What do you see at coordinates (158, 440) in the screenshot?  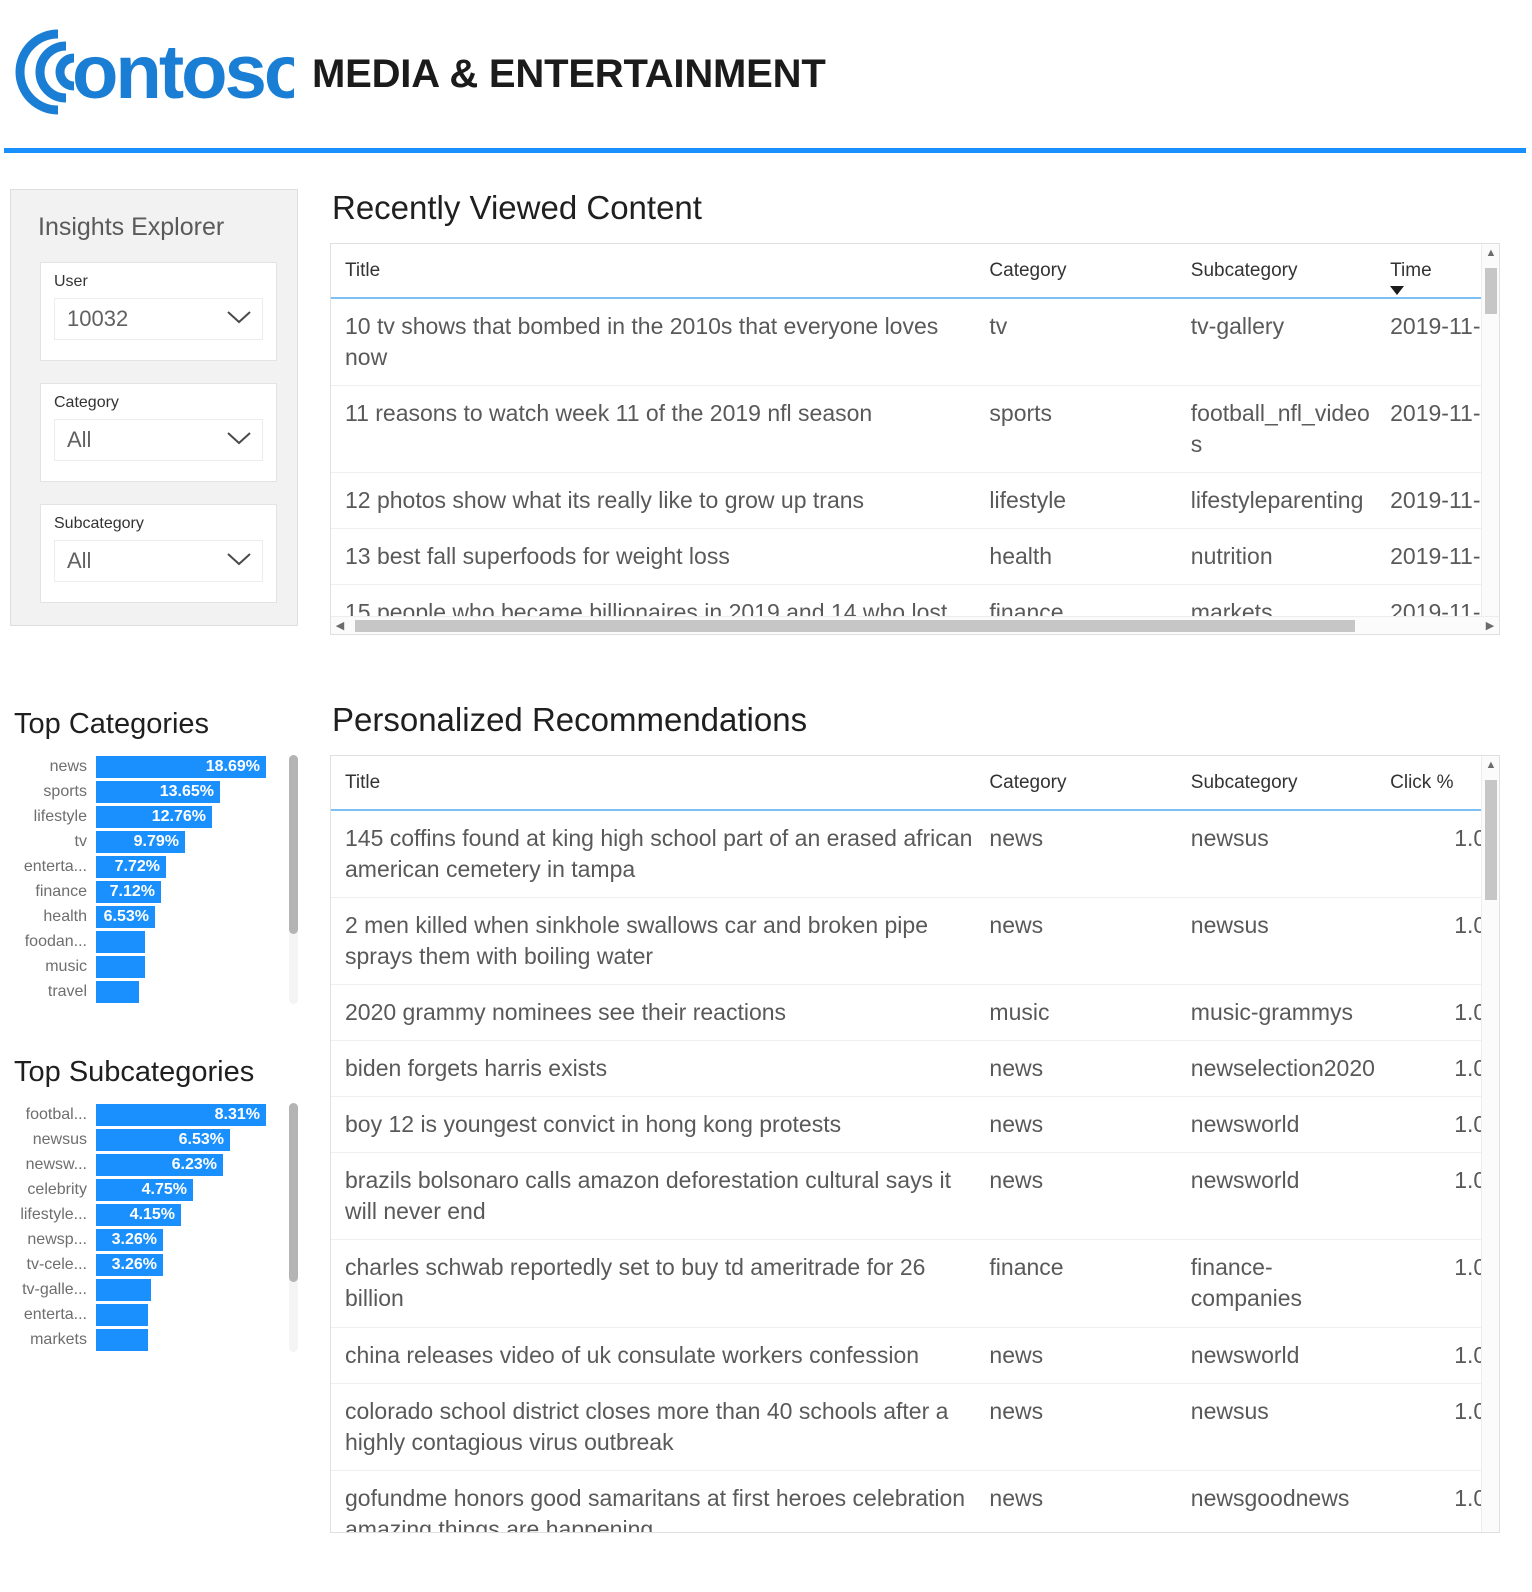 I see `category-dropdown: All` at bounding box center [158, 440].